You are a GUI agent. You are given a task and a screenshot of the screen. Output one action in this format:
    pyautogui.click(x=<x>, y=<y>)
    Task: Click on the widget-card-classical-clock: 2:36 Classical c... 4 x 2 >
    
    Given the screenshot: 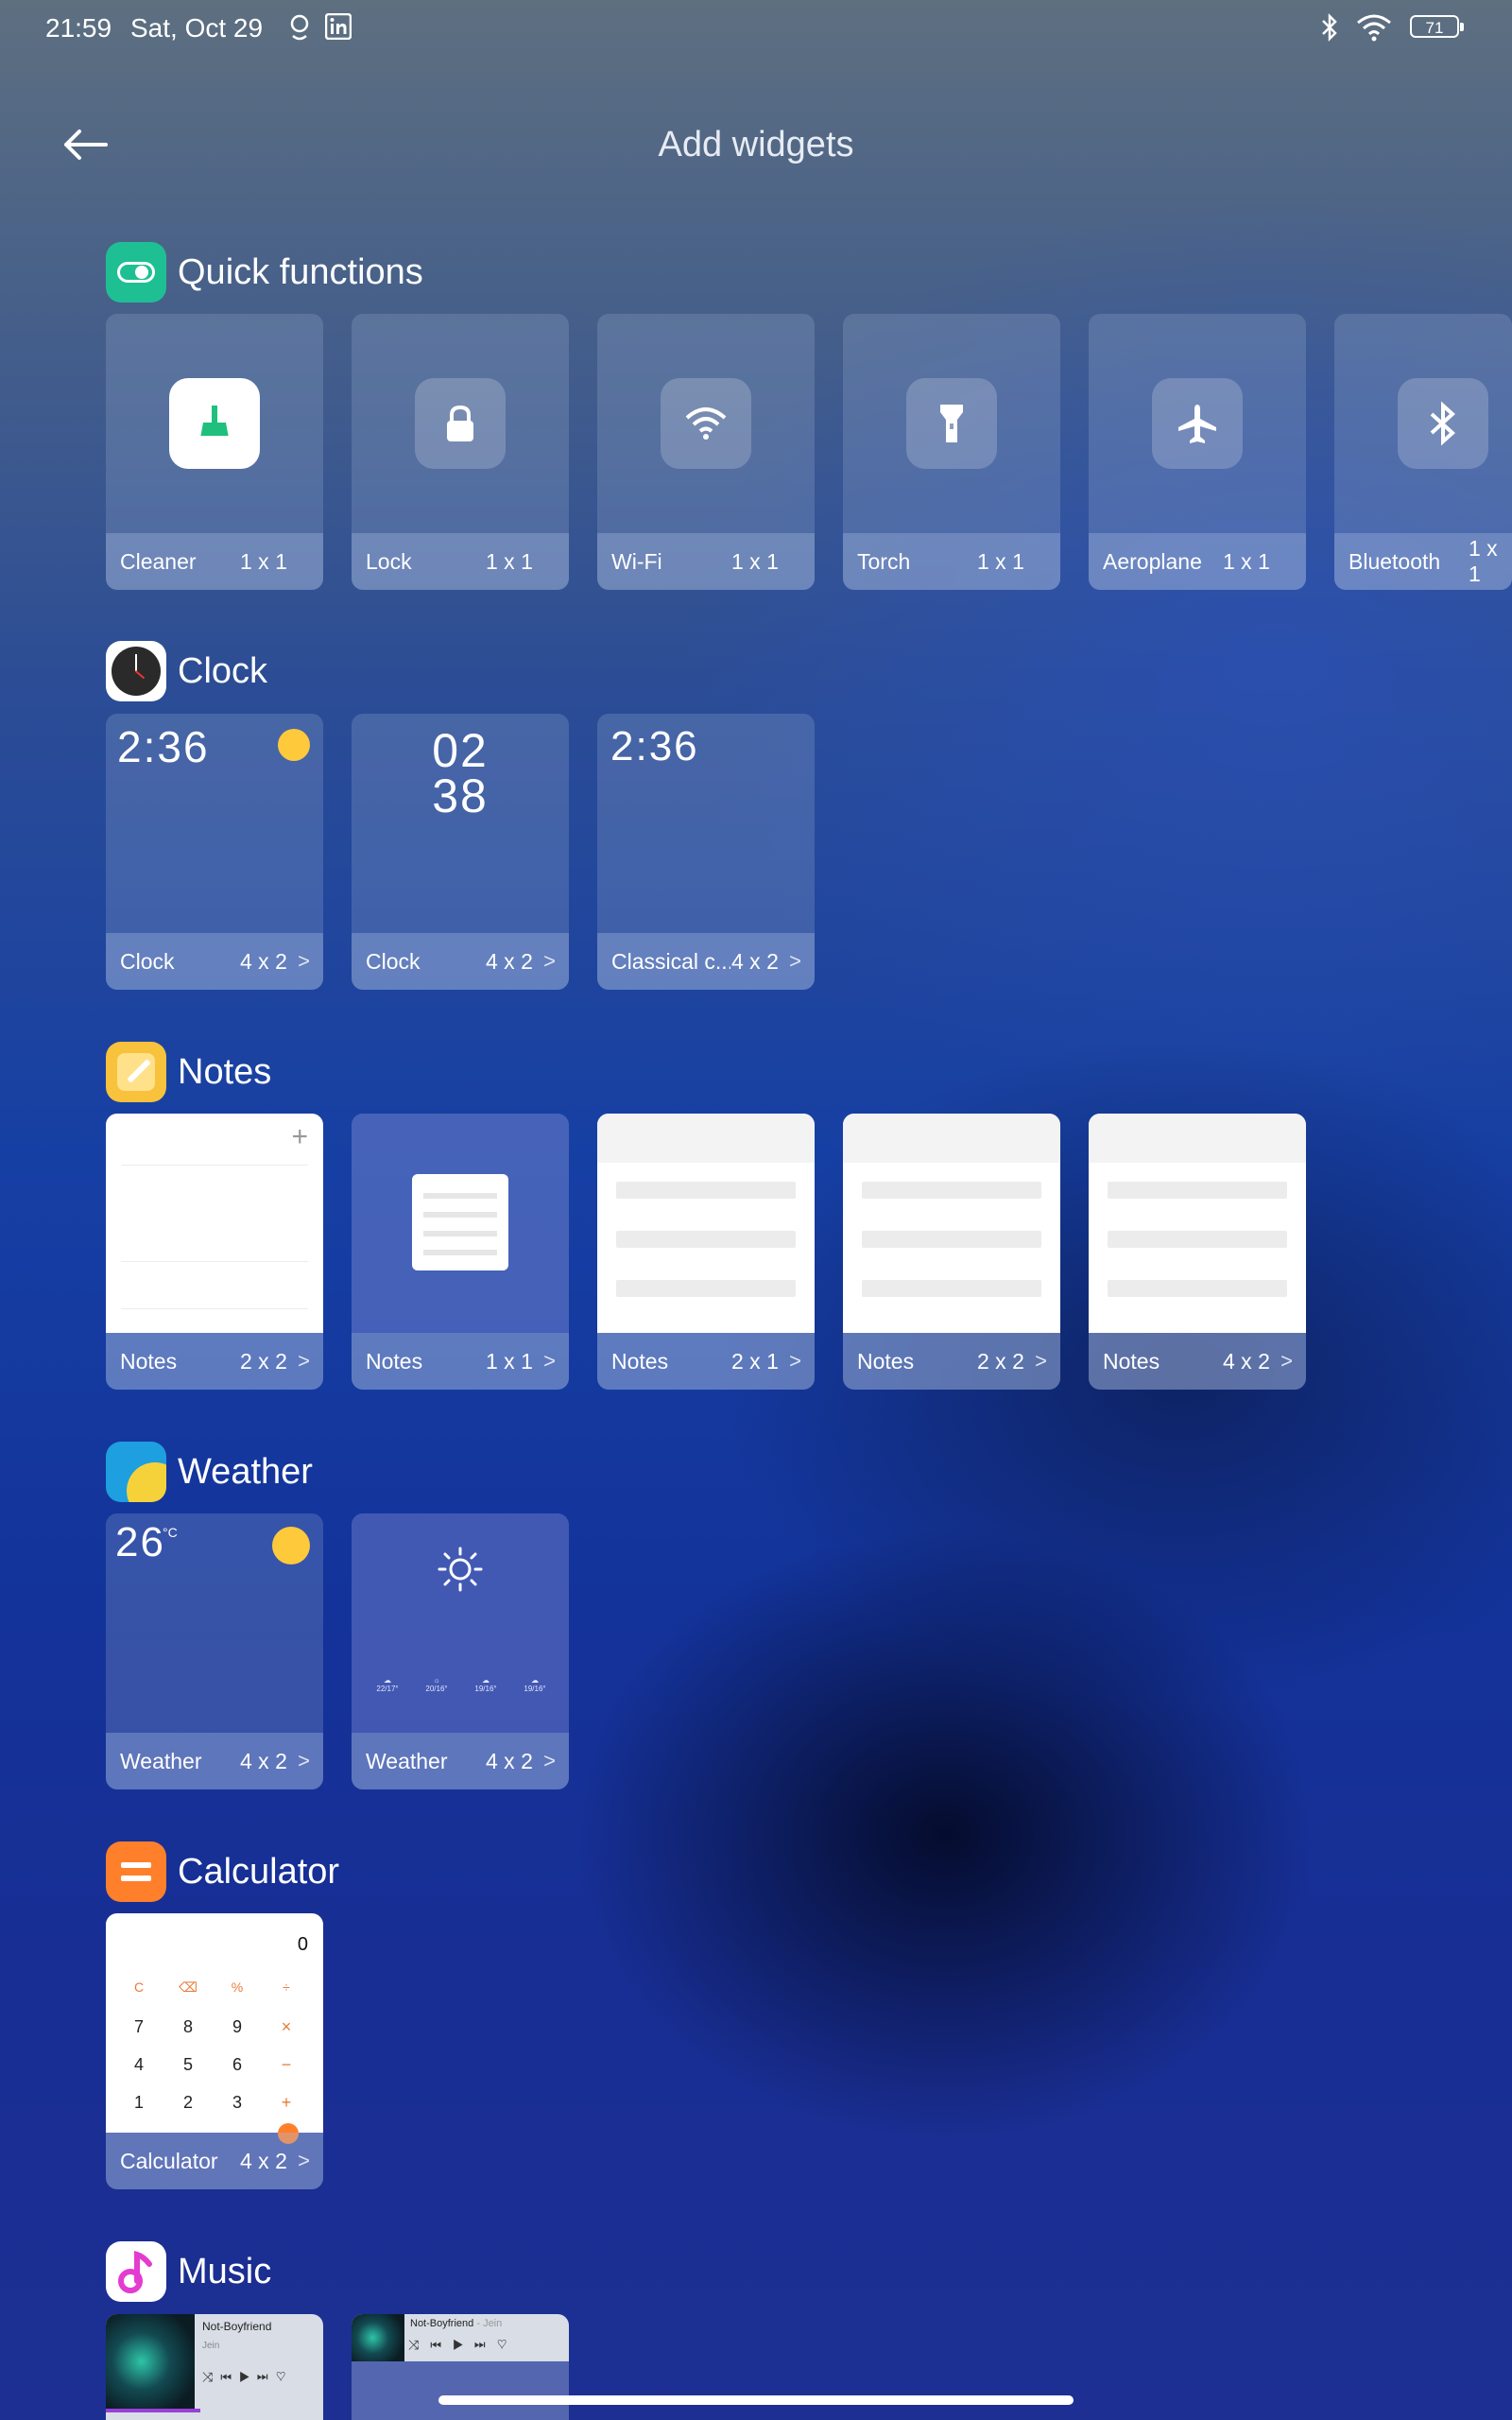 What is the action you would take?
    pyautogui.click(x=706, y=852)
    